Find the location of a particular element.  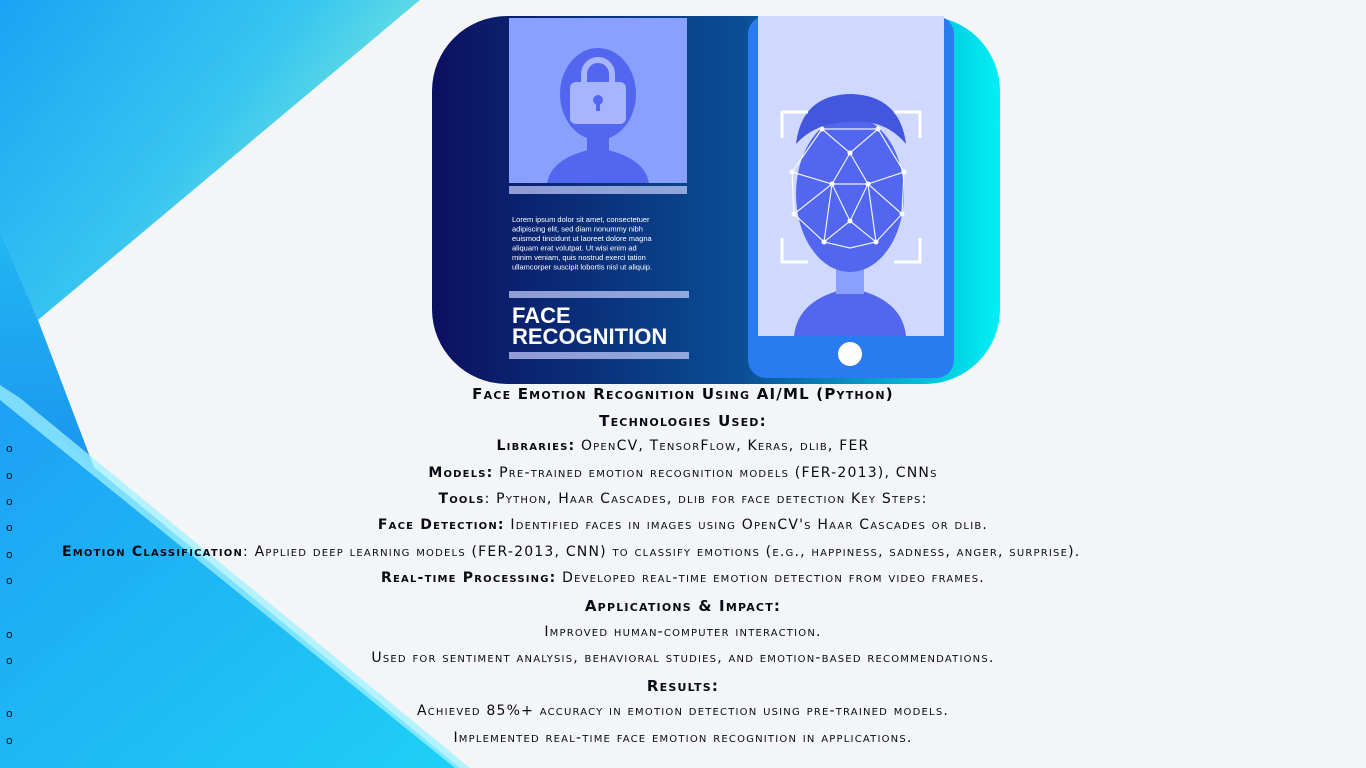

lorem-line: aliquam erat volutpat. Ut wisi enim ad is located at coordinates (574, 248).